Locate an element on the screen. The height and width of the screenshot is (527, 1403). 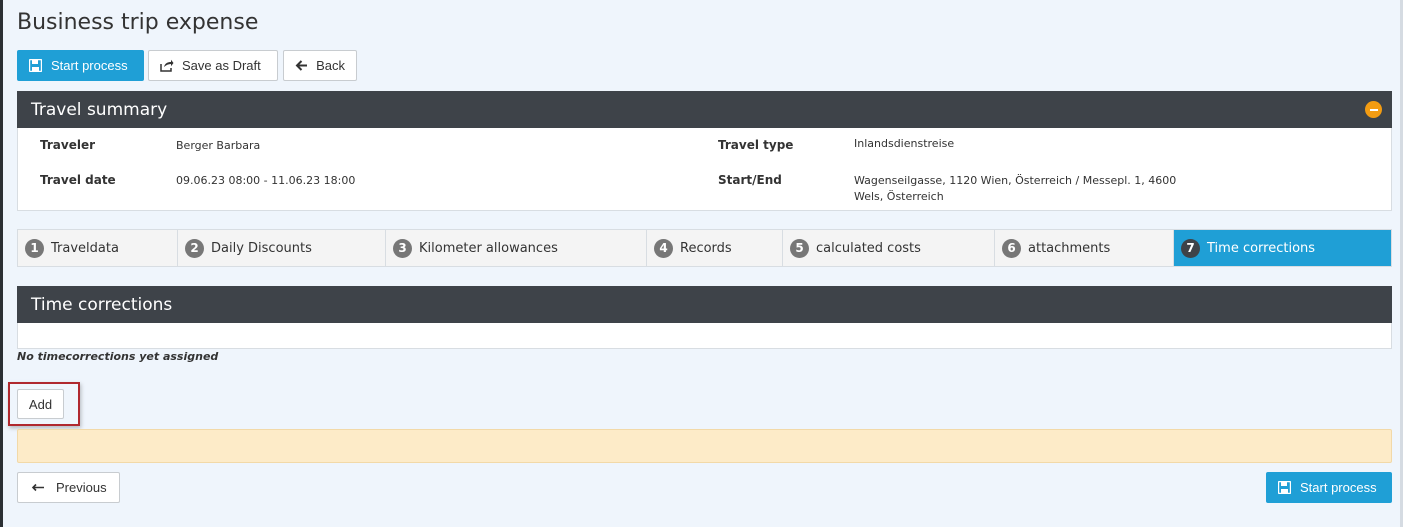
travel-summary-header: Travel summary is located at coordinates (704, 109).